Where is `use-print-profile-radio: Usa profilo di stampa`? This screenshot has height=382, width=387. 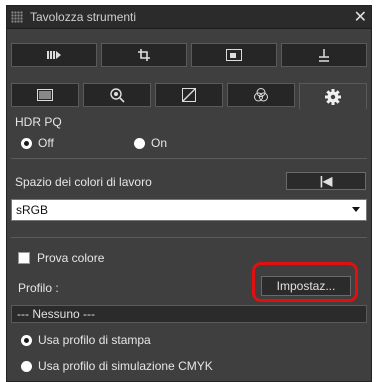 use-print-profile-radio: Usa profilo di stampa is located at coordinates (86, 340).